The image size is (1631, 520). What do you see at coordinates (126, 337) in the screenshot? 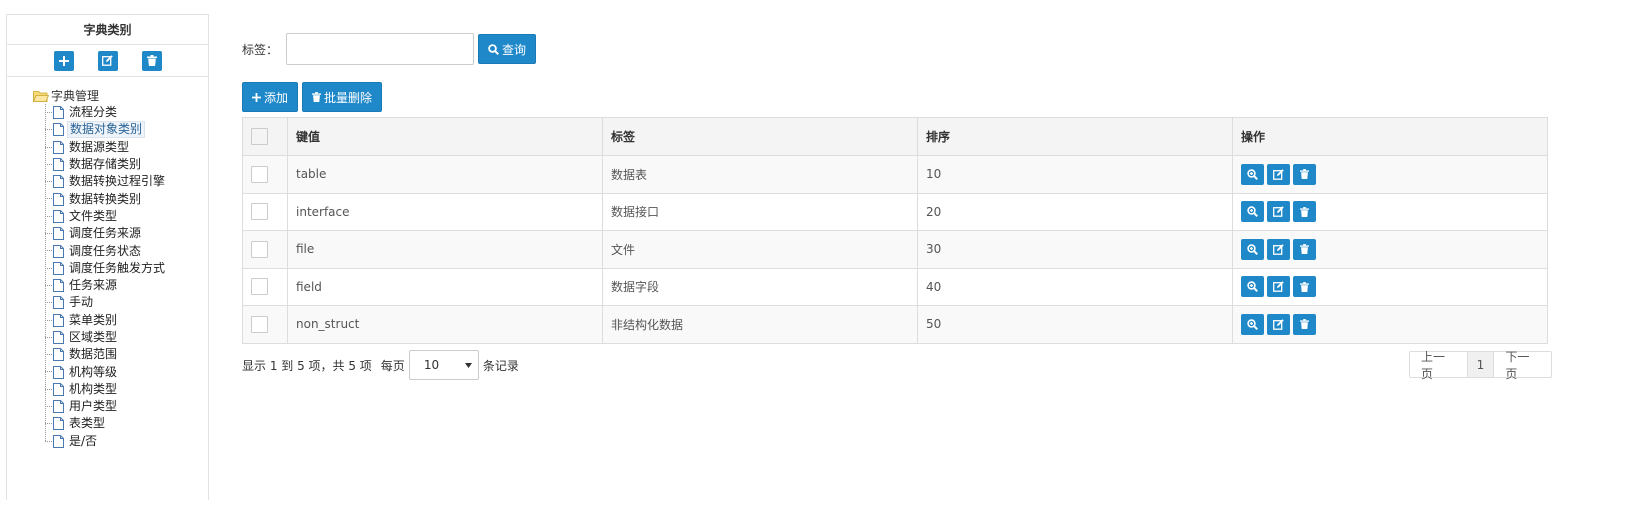
I see `tree-node: 区域类型` at bounding box center [126, 337].